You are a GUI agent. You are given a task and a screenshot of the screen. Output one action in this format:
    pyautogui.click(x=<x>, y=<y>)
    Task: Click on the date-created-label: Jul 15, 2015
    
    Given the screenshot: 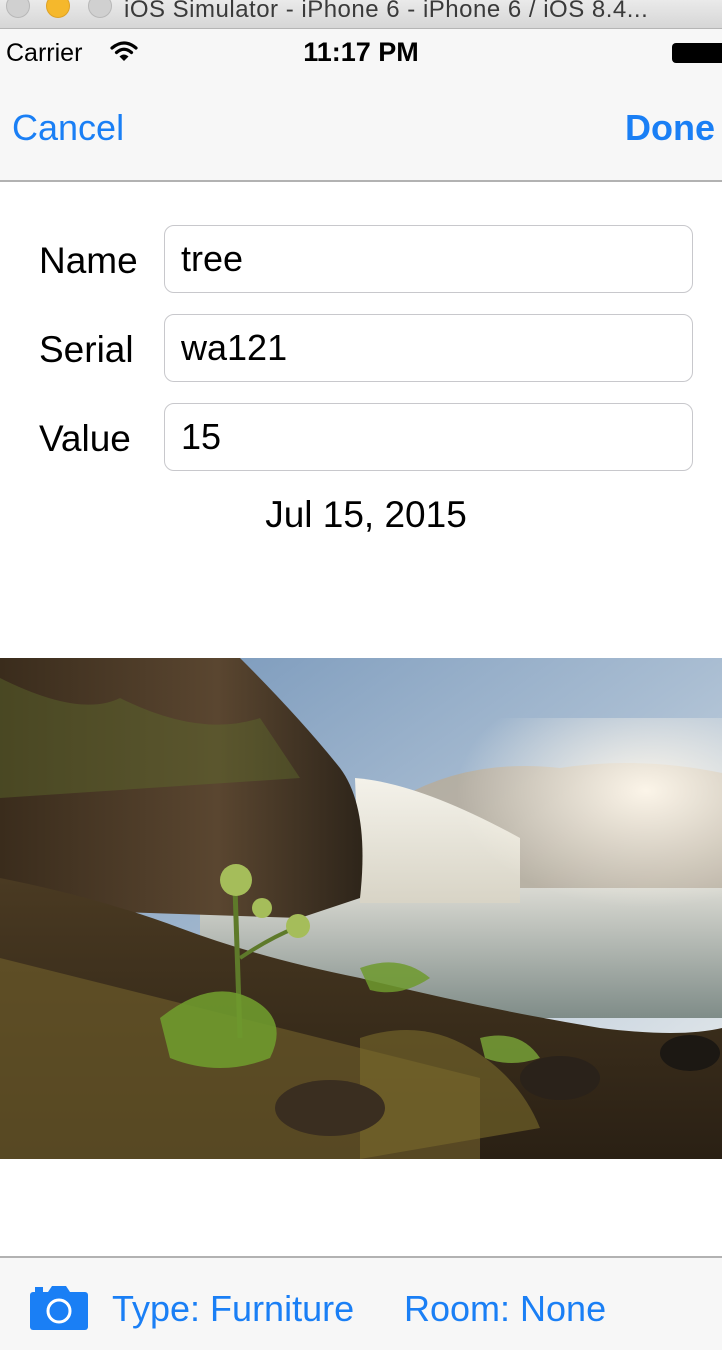 What is the action you would take?
    pyautogui.click(x=366, y=514)
    